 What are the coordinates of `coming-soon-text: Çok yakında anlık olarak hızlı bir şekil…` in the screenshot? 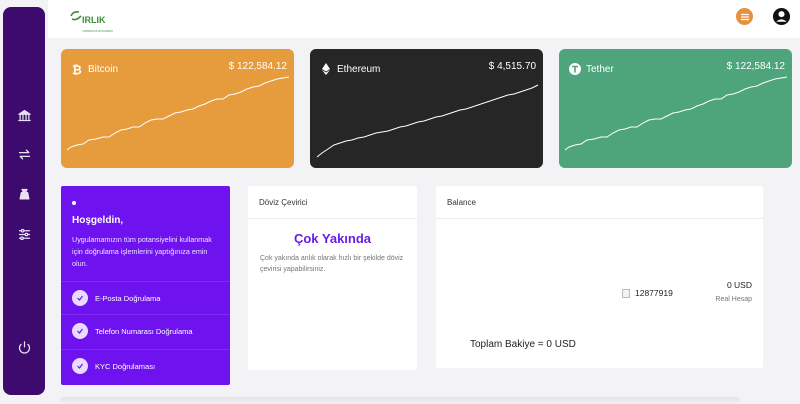 It's located at (332, 264).